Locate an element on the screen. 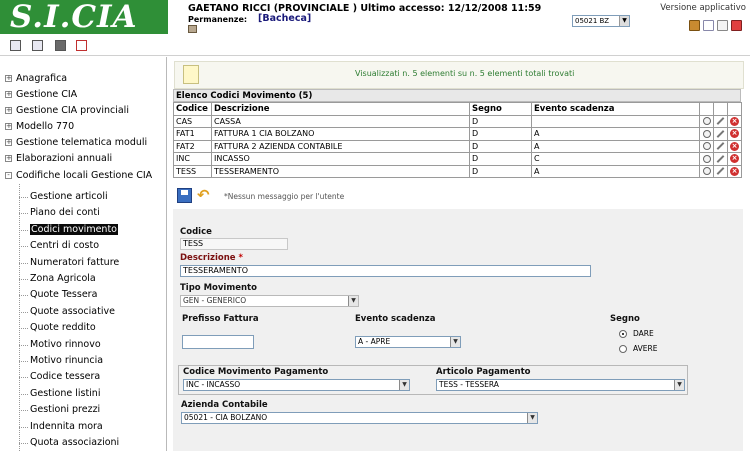 This screenshot has height=451, width=750. bookmark-red-icon is located at coordinates (81, 45).